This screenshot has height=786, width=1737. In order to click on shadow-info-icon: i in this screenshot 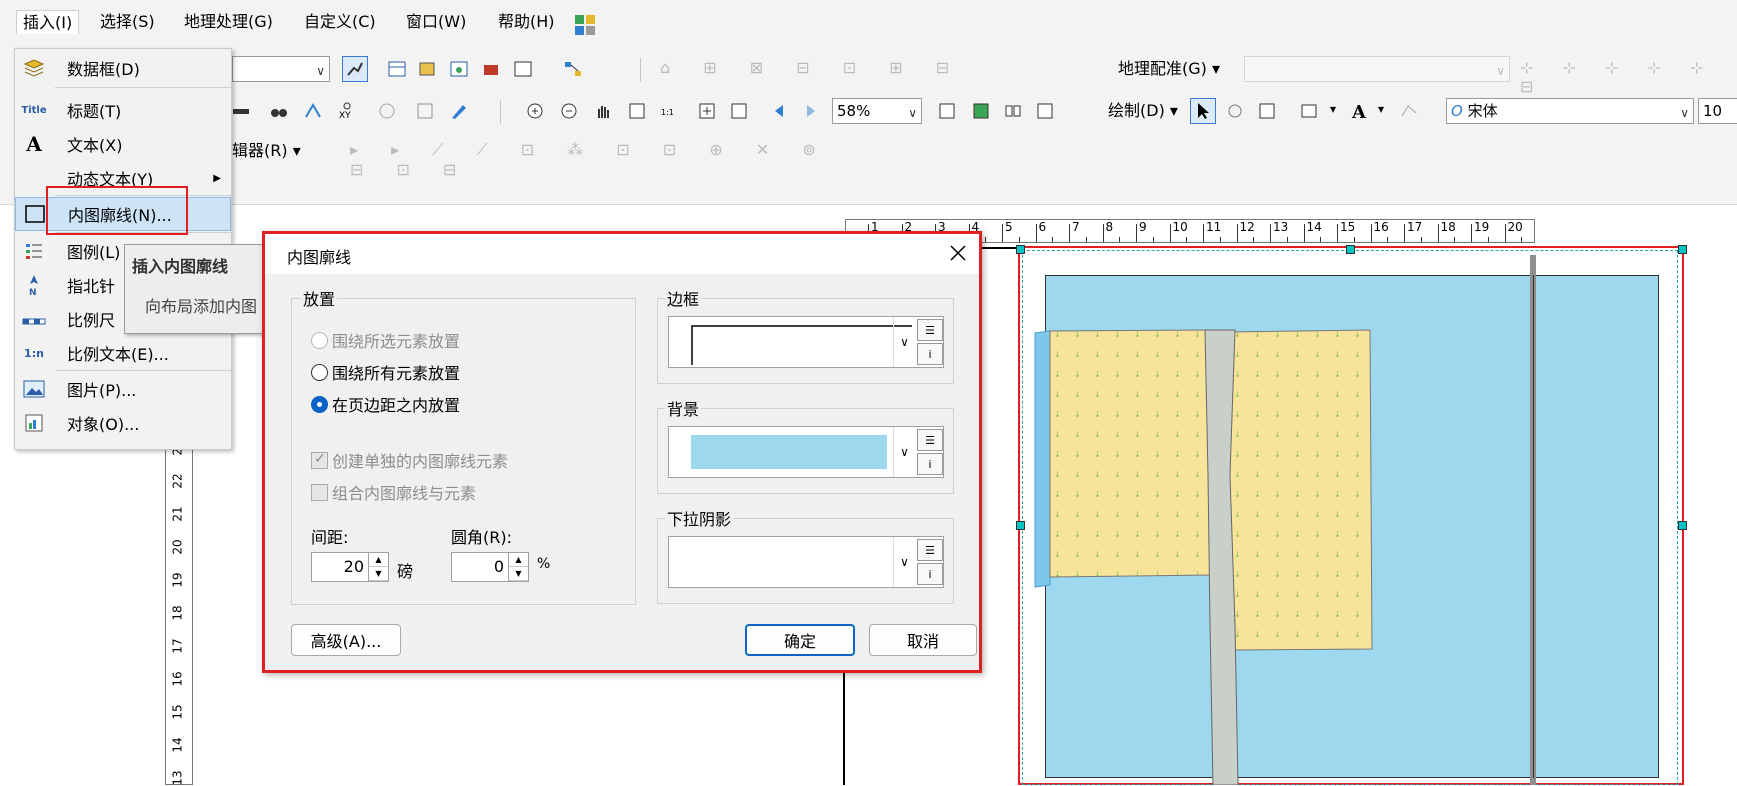, I will do `click(930, 574)`.